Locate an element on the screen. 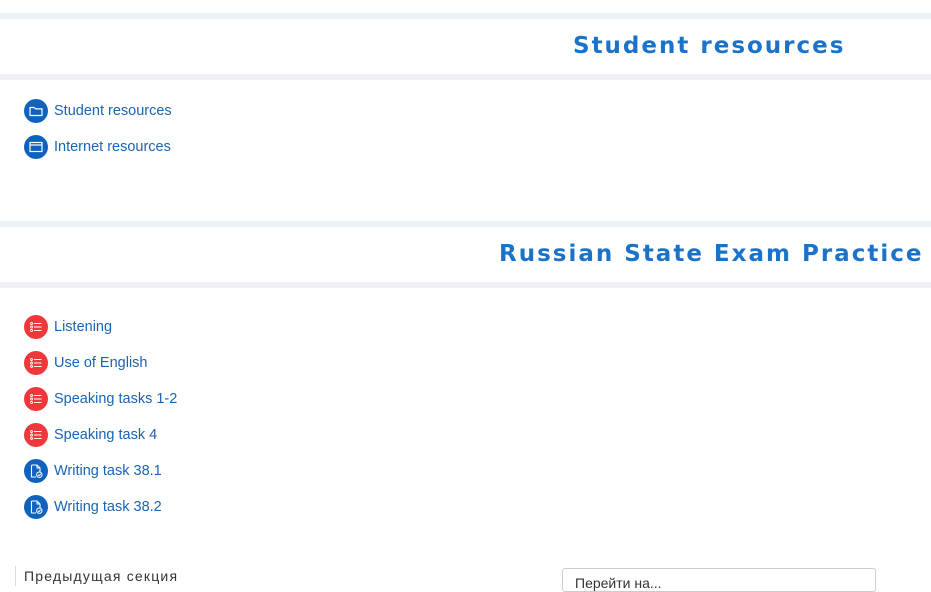 This screenshot has height=592, width=931. section-title-student-resources: Student resources is located at coordinates (709, 46).